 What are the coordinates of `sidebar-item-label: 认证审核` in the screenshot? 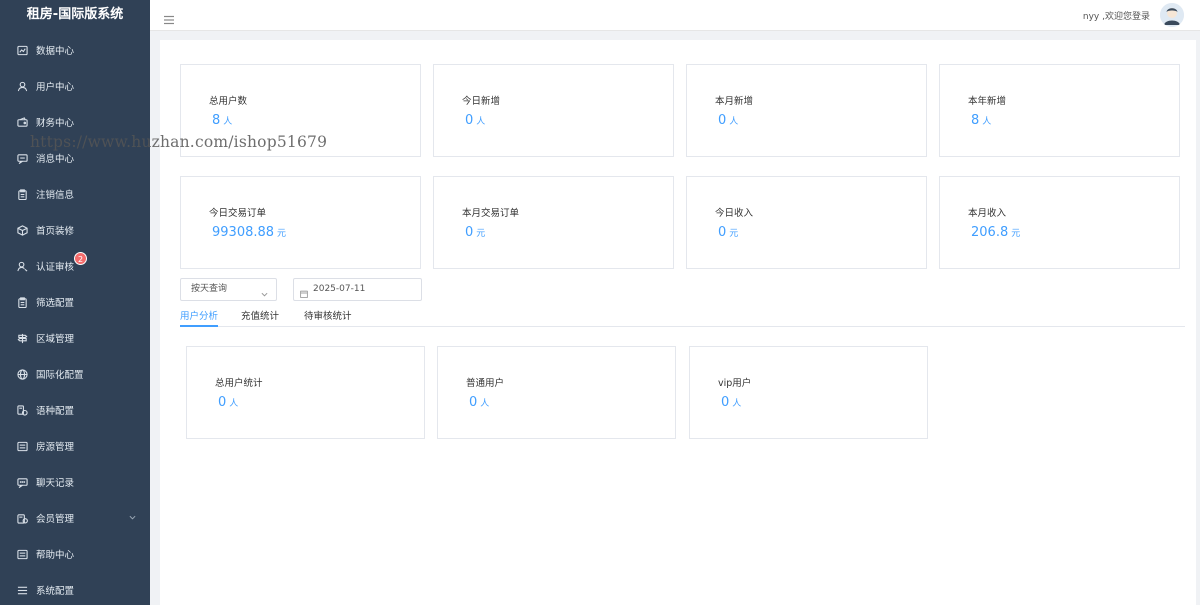 It's located at (55, 267).